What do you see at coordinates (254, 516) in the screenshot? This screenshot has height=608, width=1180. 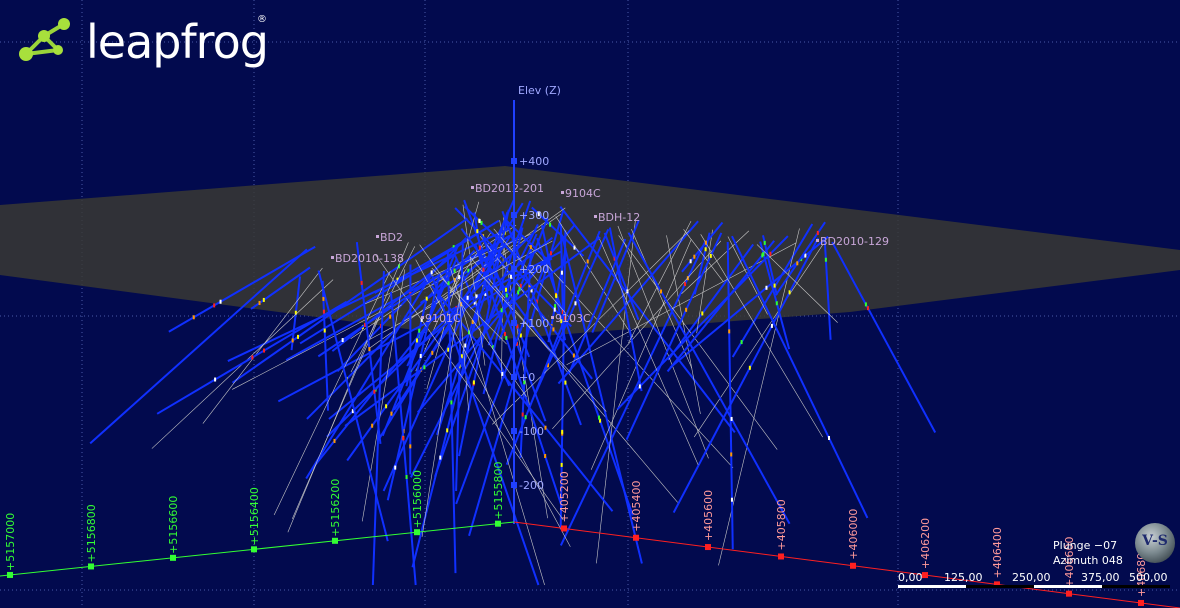 I see `northing-tick-label: +5156400` at bounding box center [254, 516].